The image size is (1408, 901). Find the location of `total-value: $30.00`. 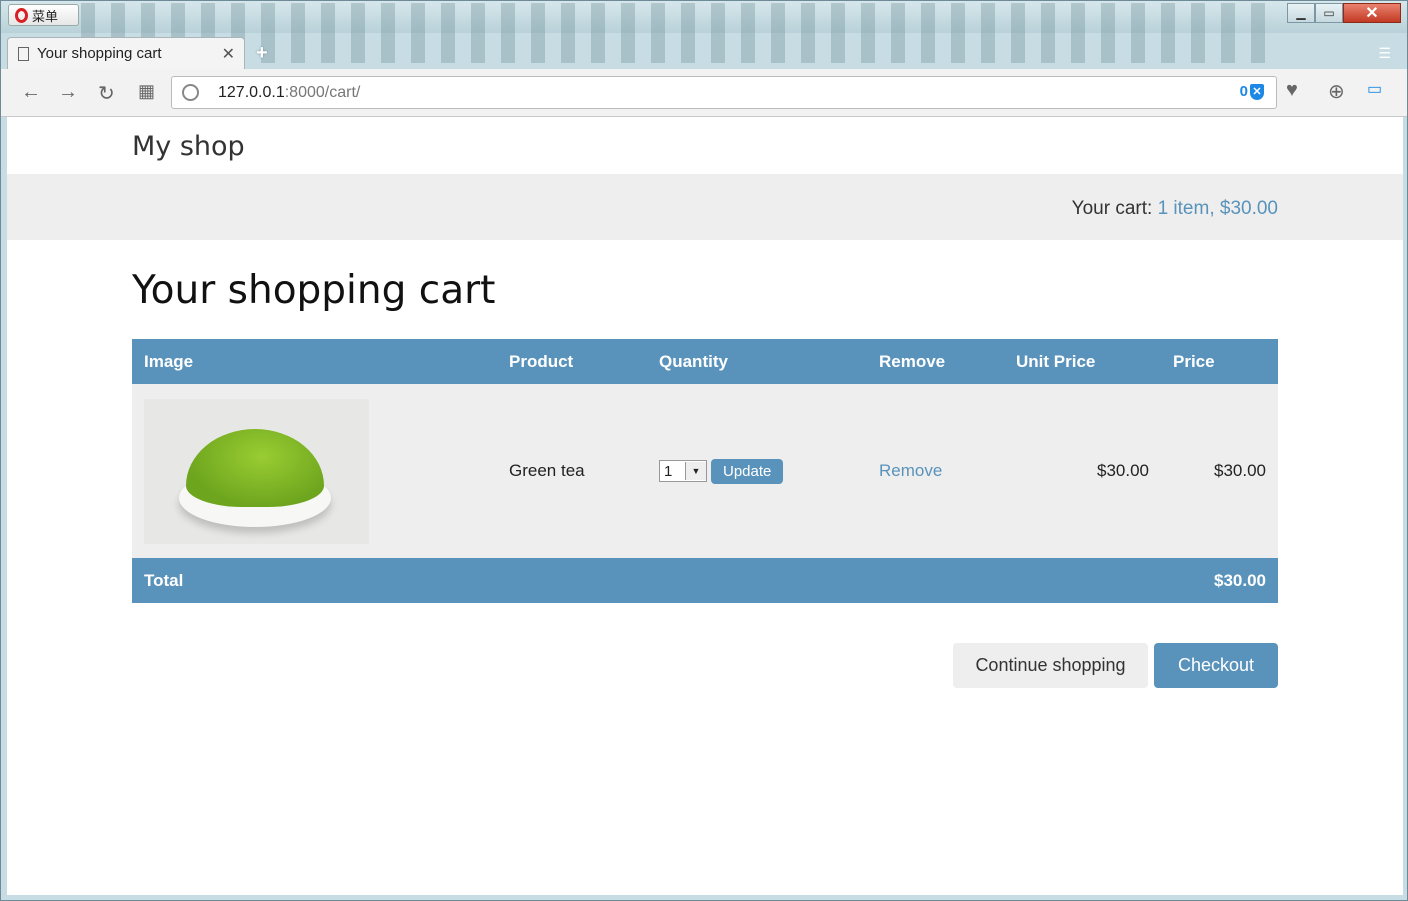

total-value: $30.00 is located at coordinates (1240, 580).